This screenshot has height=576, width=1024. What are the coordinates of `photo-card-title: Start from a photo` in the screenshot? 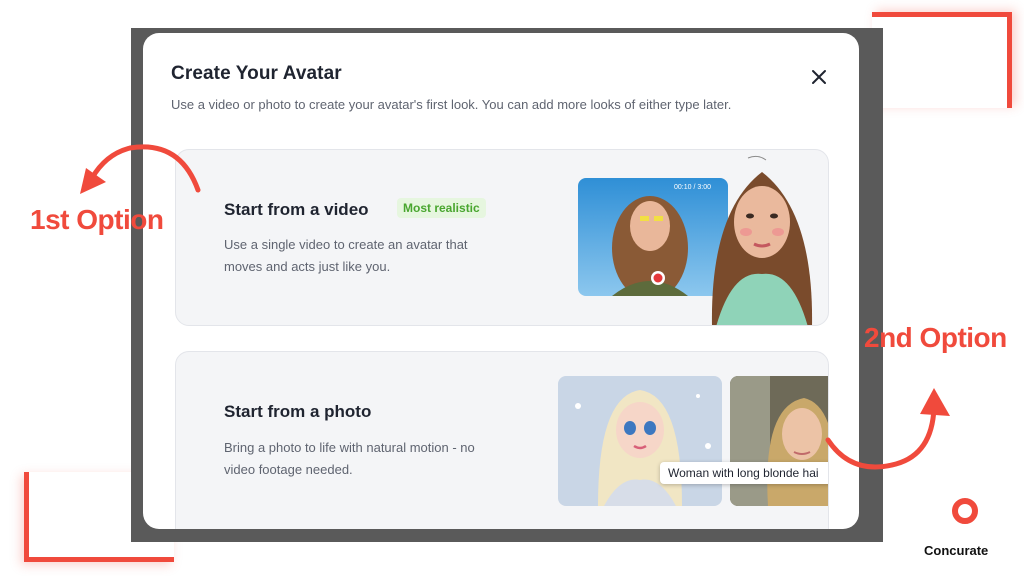 It's located at (298, 411).